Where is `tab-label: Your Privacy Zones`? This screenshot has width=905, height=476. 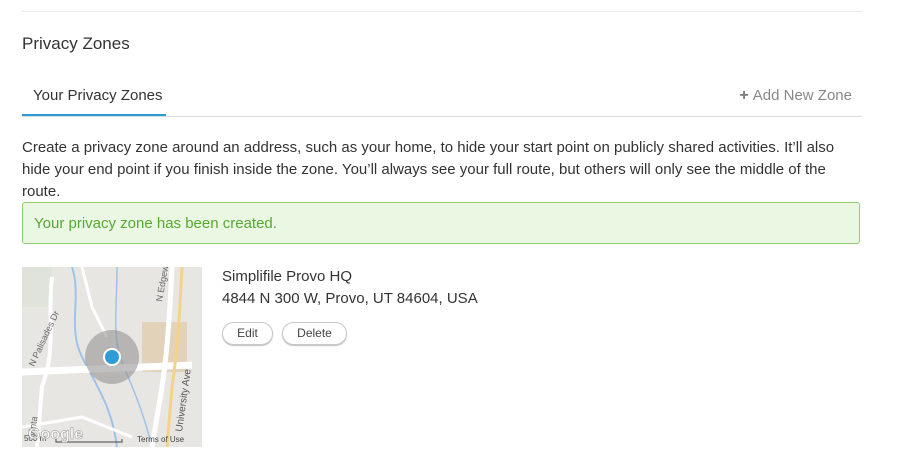
tab-label: Your Privacy Zones is located at coordinates (98, 95).